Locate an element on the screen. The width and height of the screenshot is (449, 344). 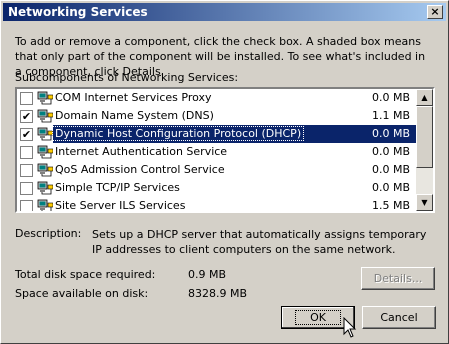
list-item: COM Internet Services Proxy 0.0 MB is located at coordinates (216, 98).